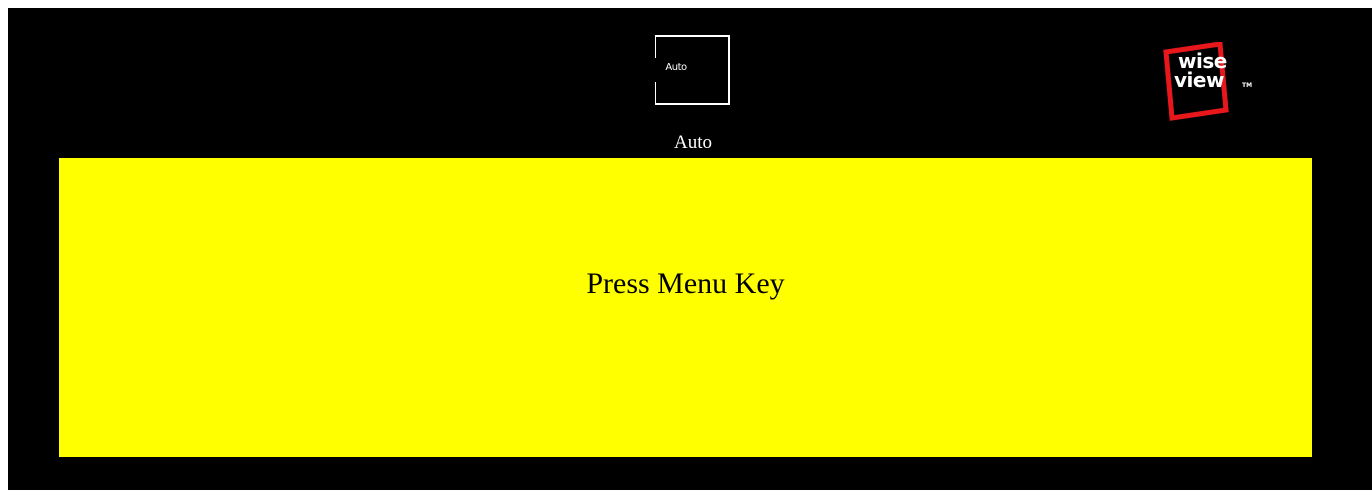  What do you see at coordinates (676, 67) in the screenshot?
I see `auto-icon-label: Auto` at bounding box center [676, 67].